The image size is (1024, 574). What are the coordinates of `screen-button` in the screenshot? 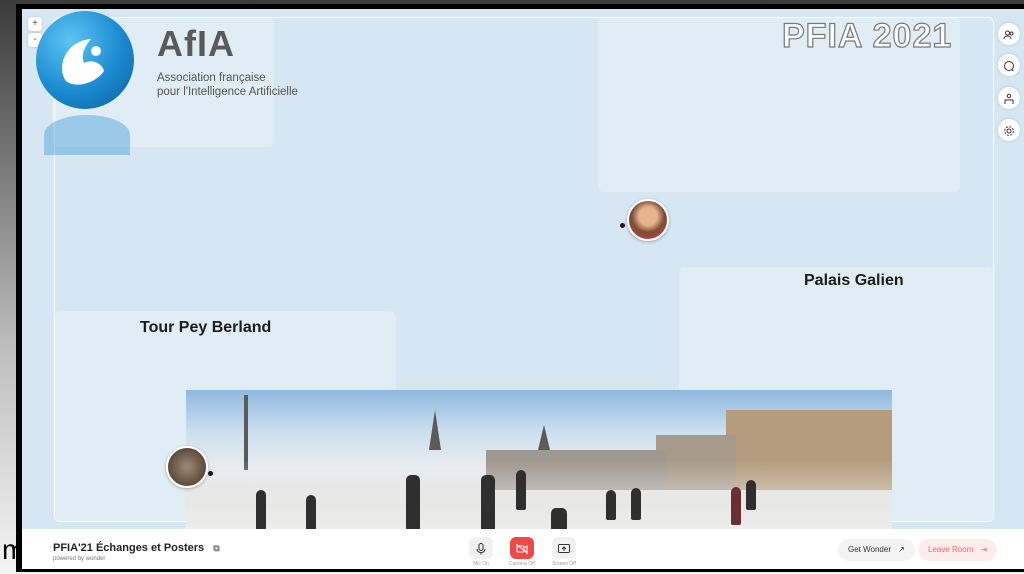 It's located at (564, 548).